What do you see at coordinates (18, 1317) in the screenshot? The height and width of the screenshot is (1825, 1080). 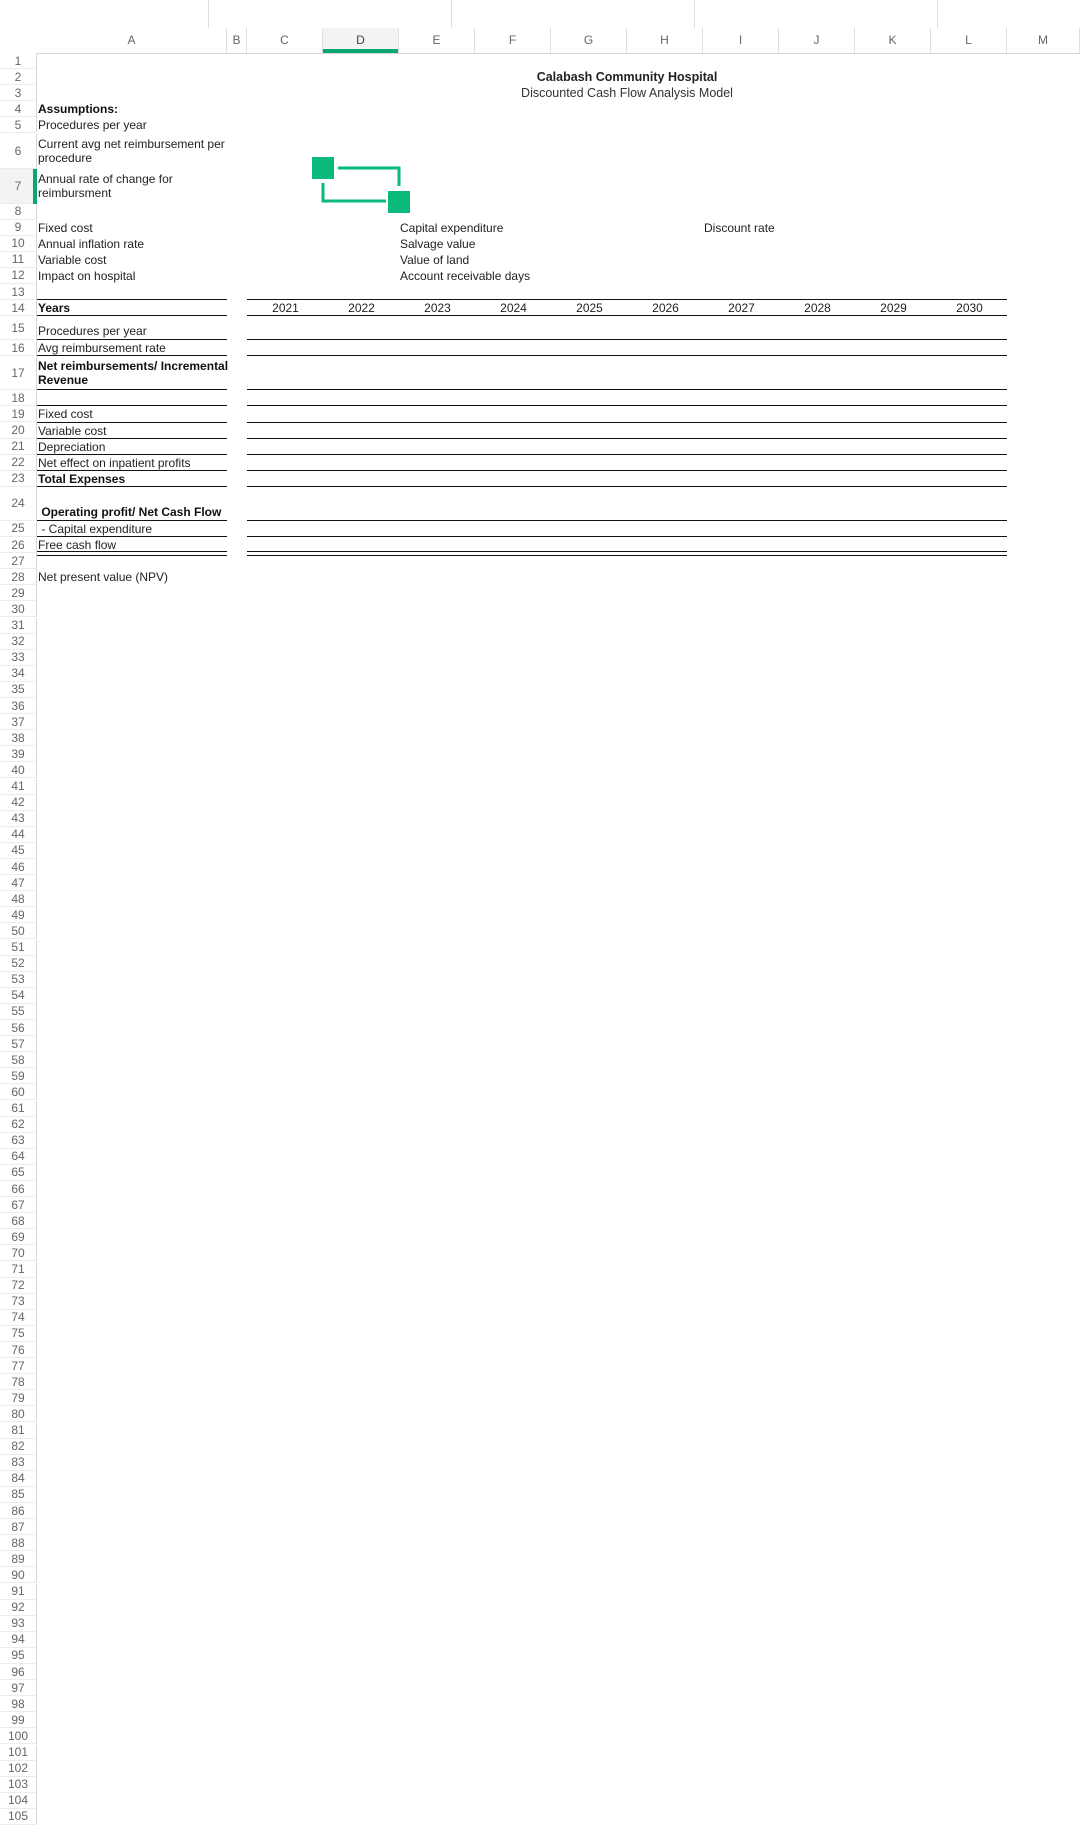 I see `row-header-74: 74` at bounding box center [18, 1317].